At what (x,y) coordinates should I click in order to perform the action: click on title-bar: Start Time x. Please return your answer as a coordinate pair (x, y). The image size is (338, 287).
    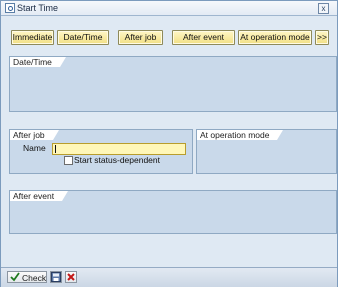
    Looking at the image, I should click on (169, 8).